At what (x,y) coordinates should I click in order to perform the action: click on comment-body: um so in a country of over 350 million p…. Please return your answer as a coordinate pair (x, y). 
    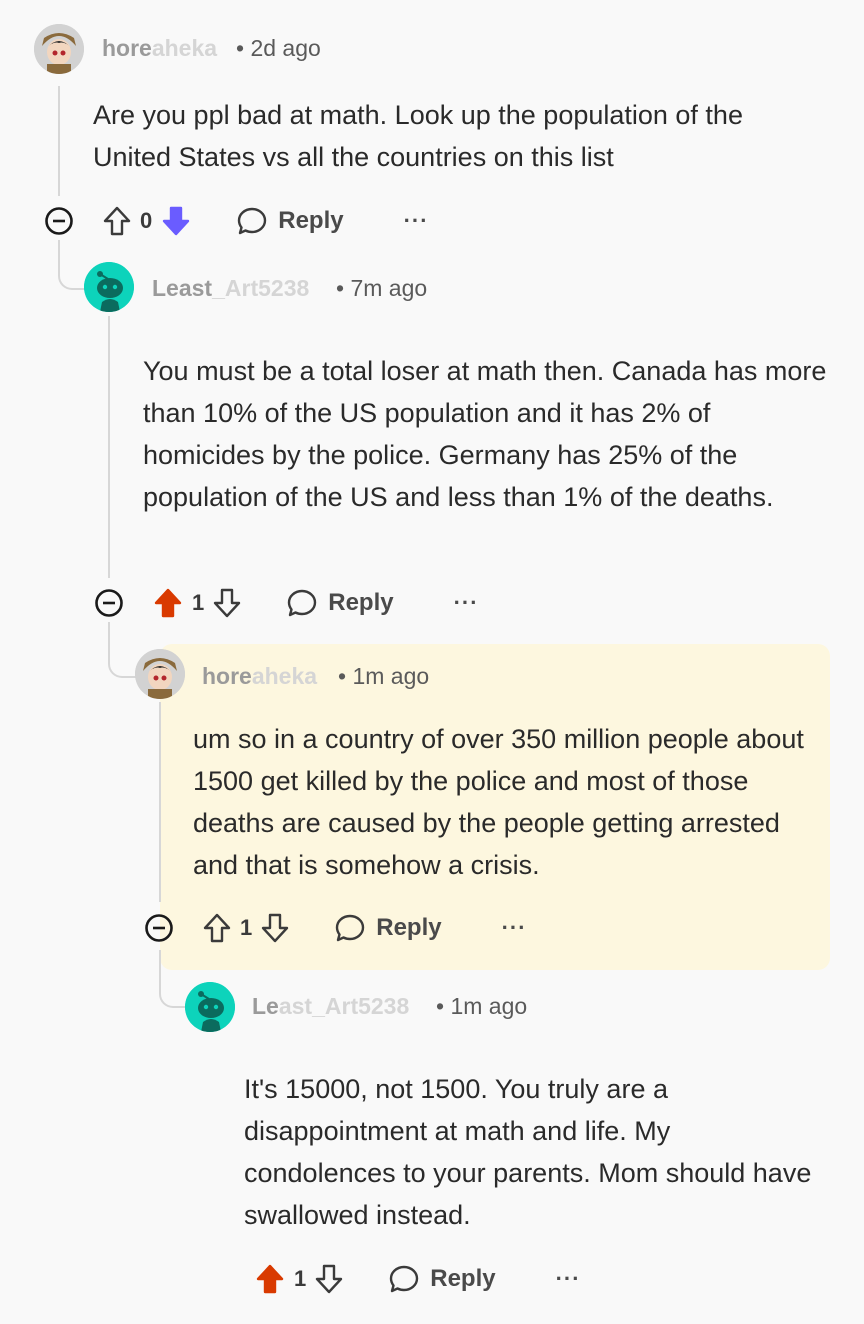
    Looking at the image, I should click on (498, 802).